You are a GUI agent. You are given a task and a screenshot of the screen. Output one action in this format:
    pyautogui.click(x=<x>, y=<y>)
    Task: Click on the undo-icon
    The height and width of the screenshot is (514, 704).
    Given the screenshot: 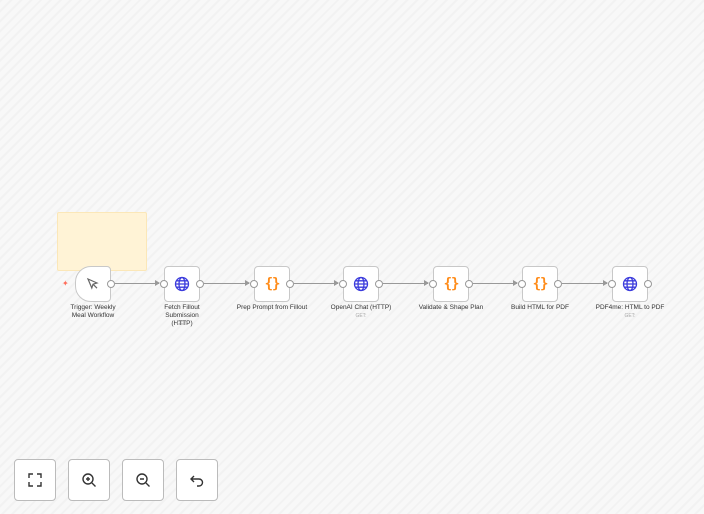 What is the action you would take?
    pyautogui.click(x=197, y=481)
    